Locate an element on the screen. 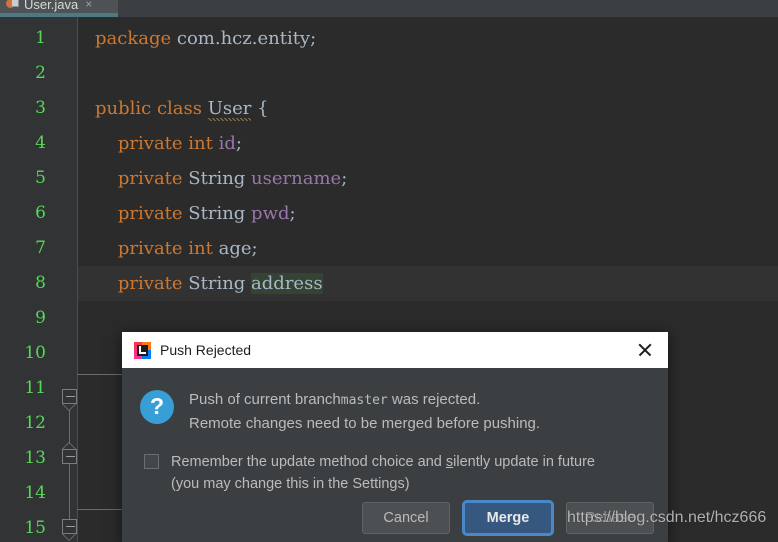 The height and width of the screenshot is (542, 778). code-line: private int id; is located at coordinates (428, 143).